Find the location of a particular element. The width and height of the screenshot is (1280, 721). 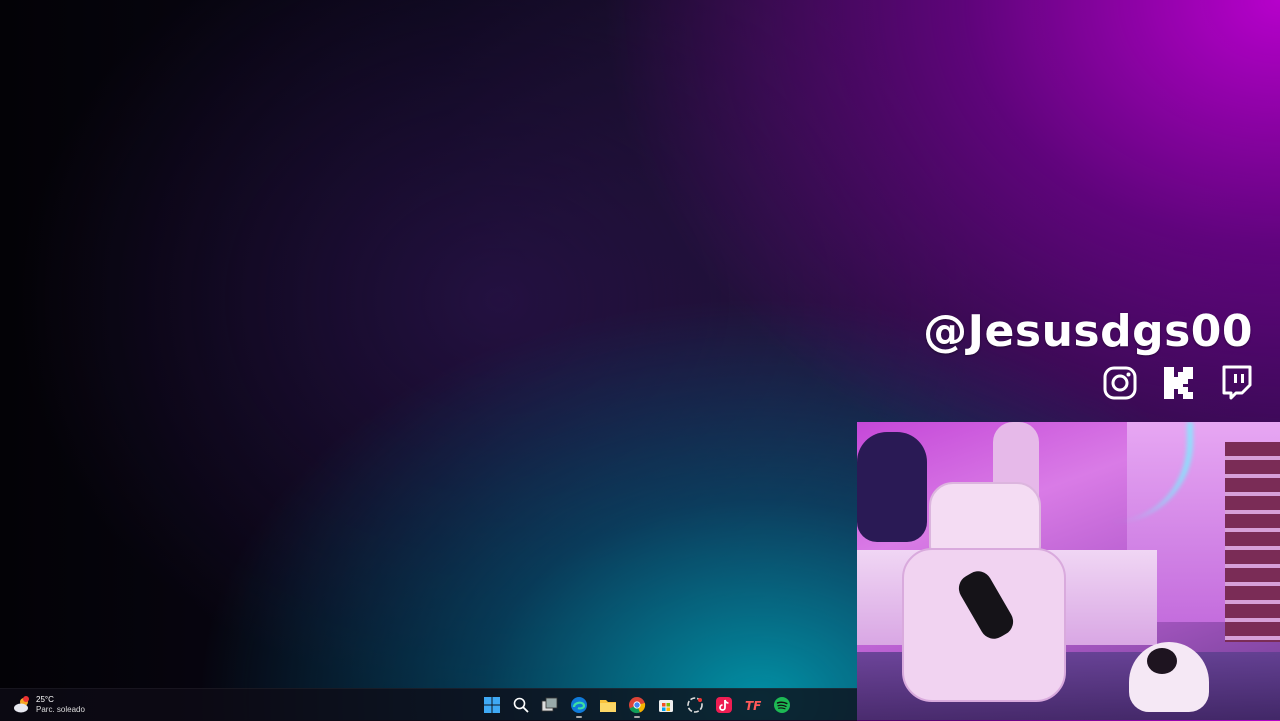

weather-text: 25°C Parc. soleado is located at coordinates (60, 705).